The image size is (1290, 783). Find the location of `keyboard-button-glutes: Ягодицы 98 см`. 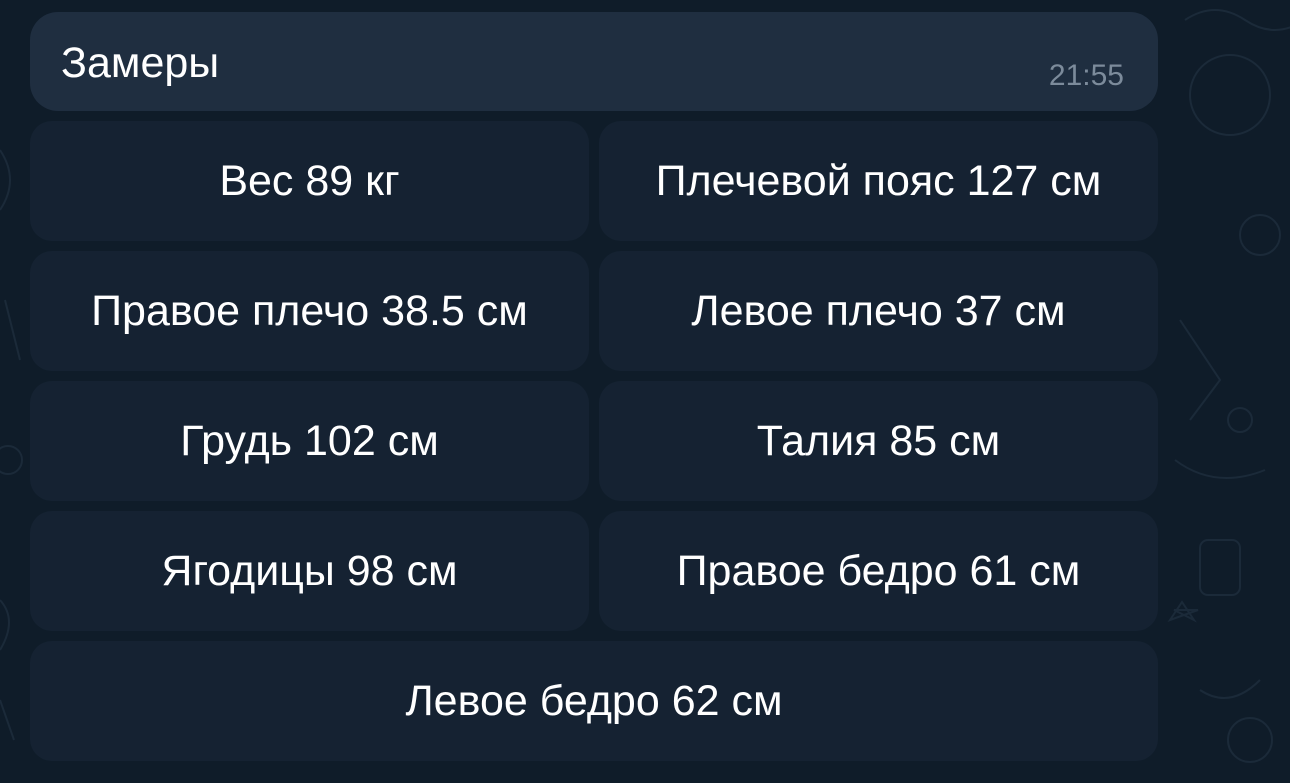

keyboard-button-glutes: Ягодицы 98 см is located at coordinates (309, 571).